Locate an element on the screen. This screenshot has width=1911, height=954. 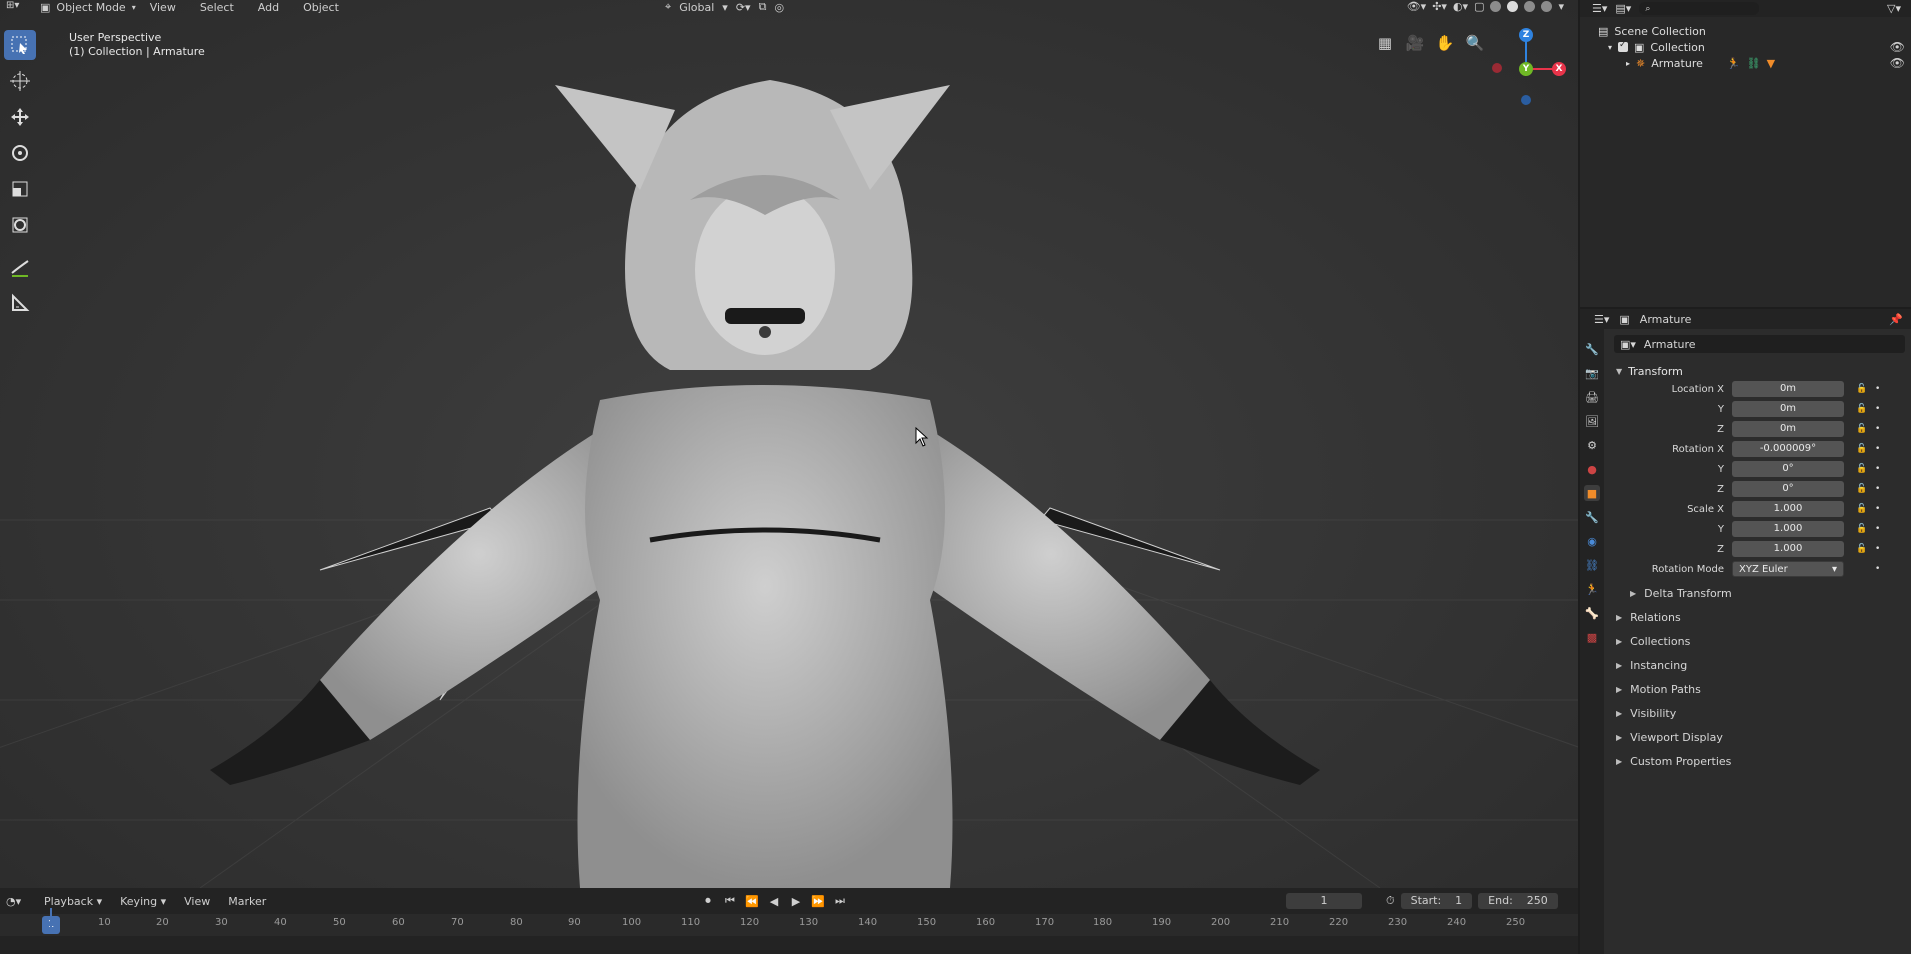
snap-icon: ⧉ is located at coordinates (763, 7).